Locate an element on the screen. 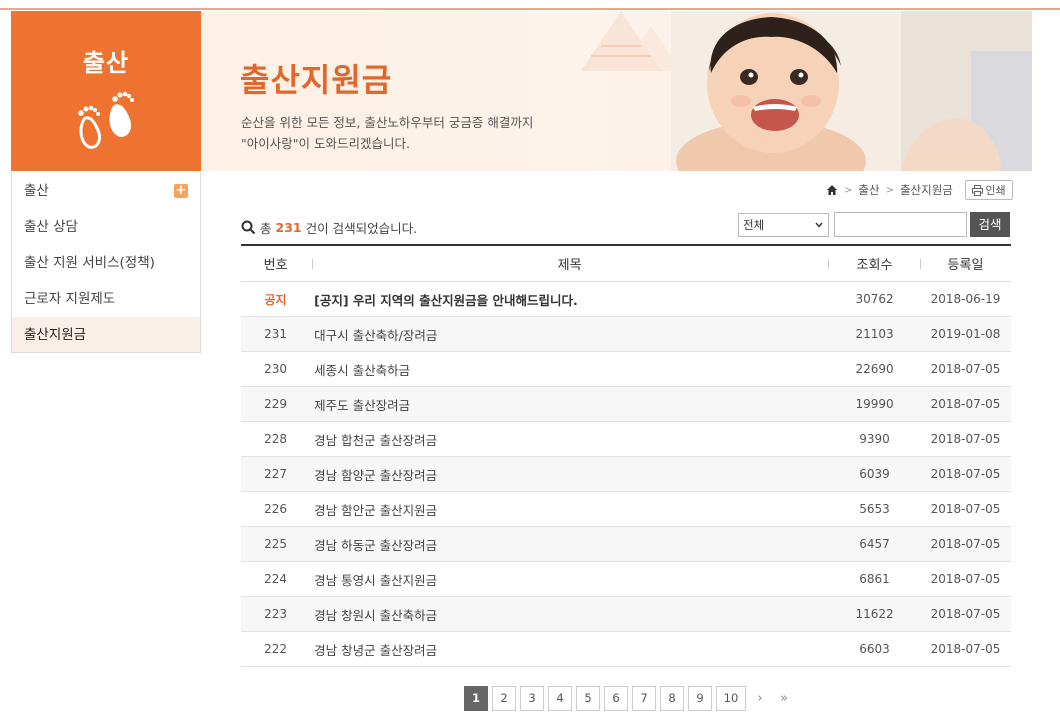 This screenshot has height=725, width=1060. table-row: 226 경남 함안군 출산지원금 5653 2018-07-05 is located at coordinates (626, 509).